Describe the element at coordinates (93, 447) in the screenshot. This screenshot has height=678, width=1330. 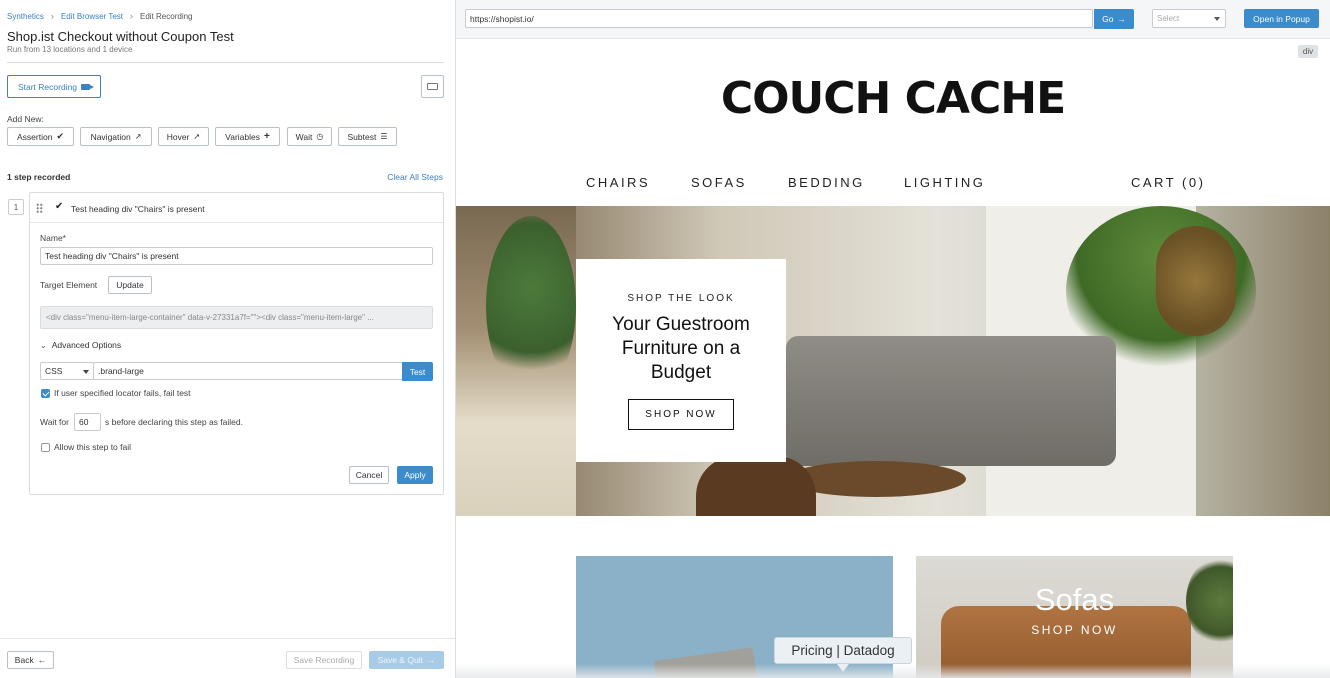
I see `allow-fail-label: Allow this step to fail` at that location.